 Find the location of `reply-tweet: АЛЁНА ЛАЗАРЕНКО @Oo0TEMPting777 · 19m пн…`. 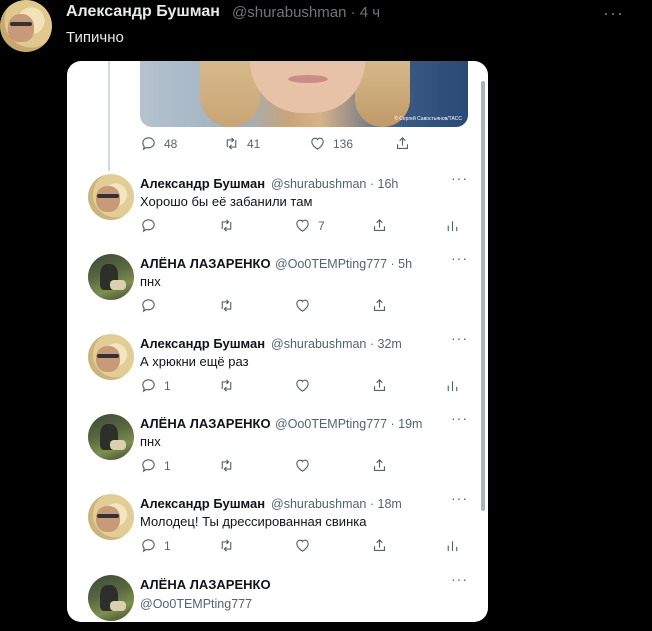

reply-tweet: АЛЁНА ЛАЗАРЕНКО @Oo0TEMPting777 · 19m пн… is located at coordinates (277, 452).